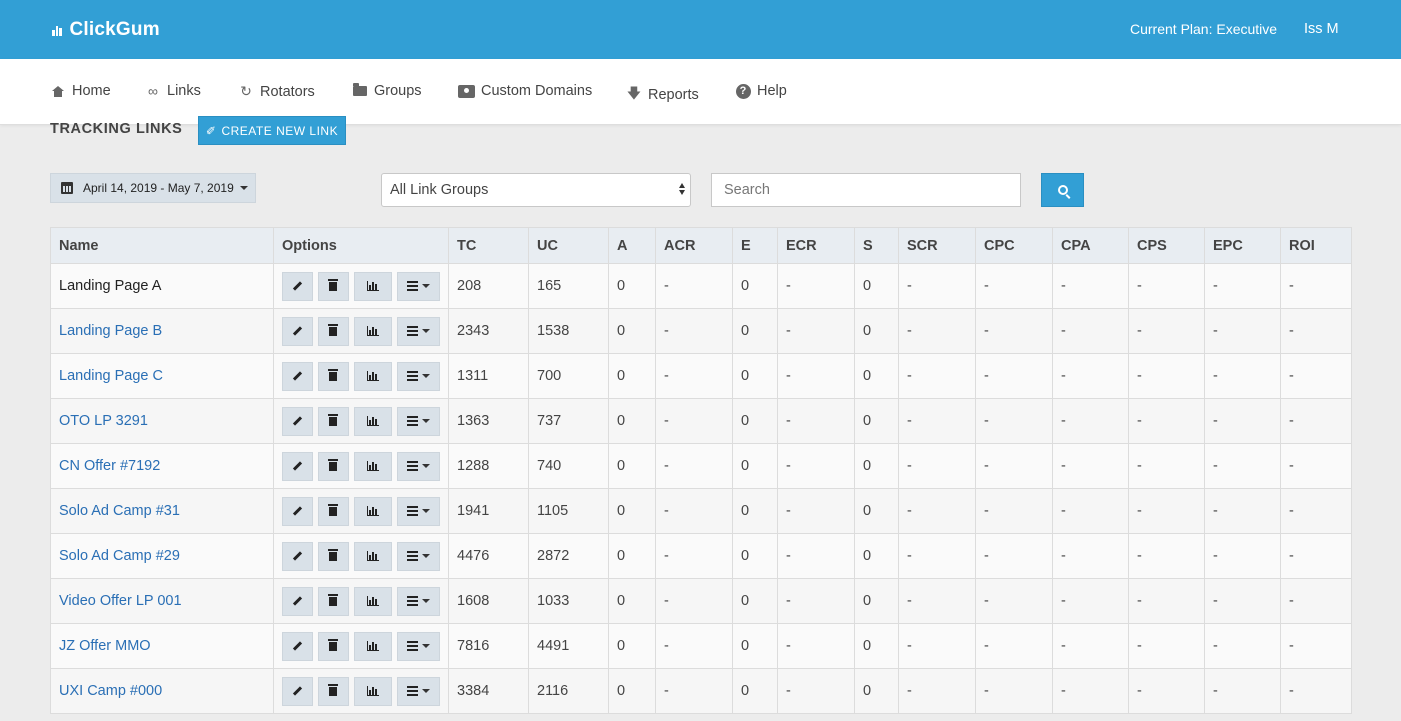 The width and height of the screenshot is (1401, 721). Describe the element at coordinates (488, 245) in the screenshot. I see `column-header-tc: TC` at that location.